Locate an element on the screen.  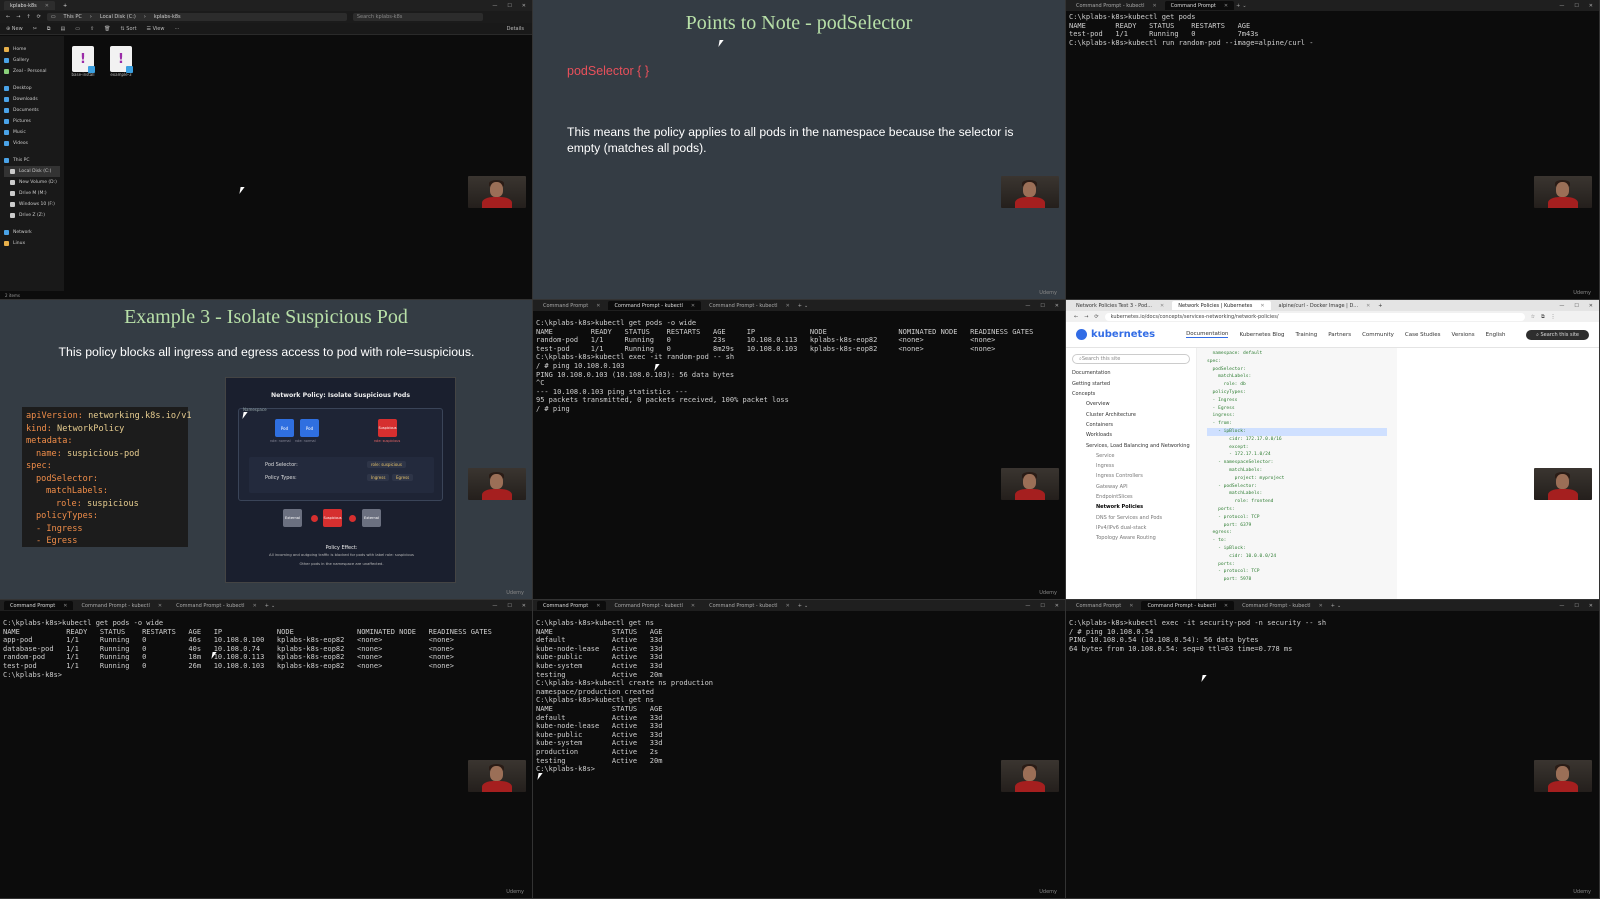
nav-blog: Kubernetes Blog is located at coordinates (1261, 335).